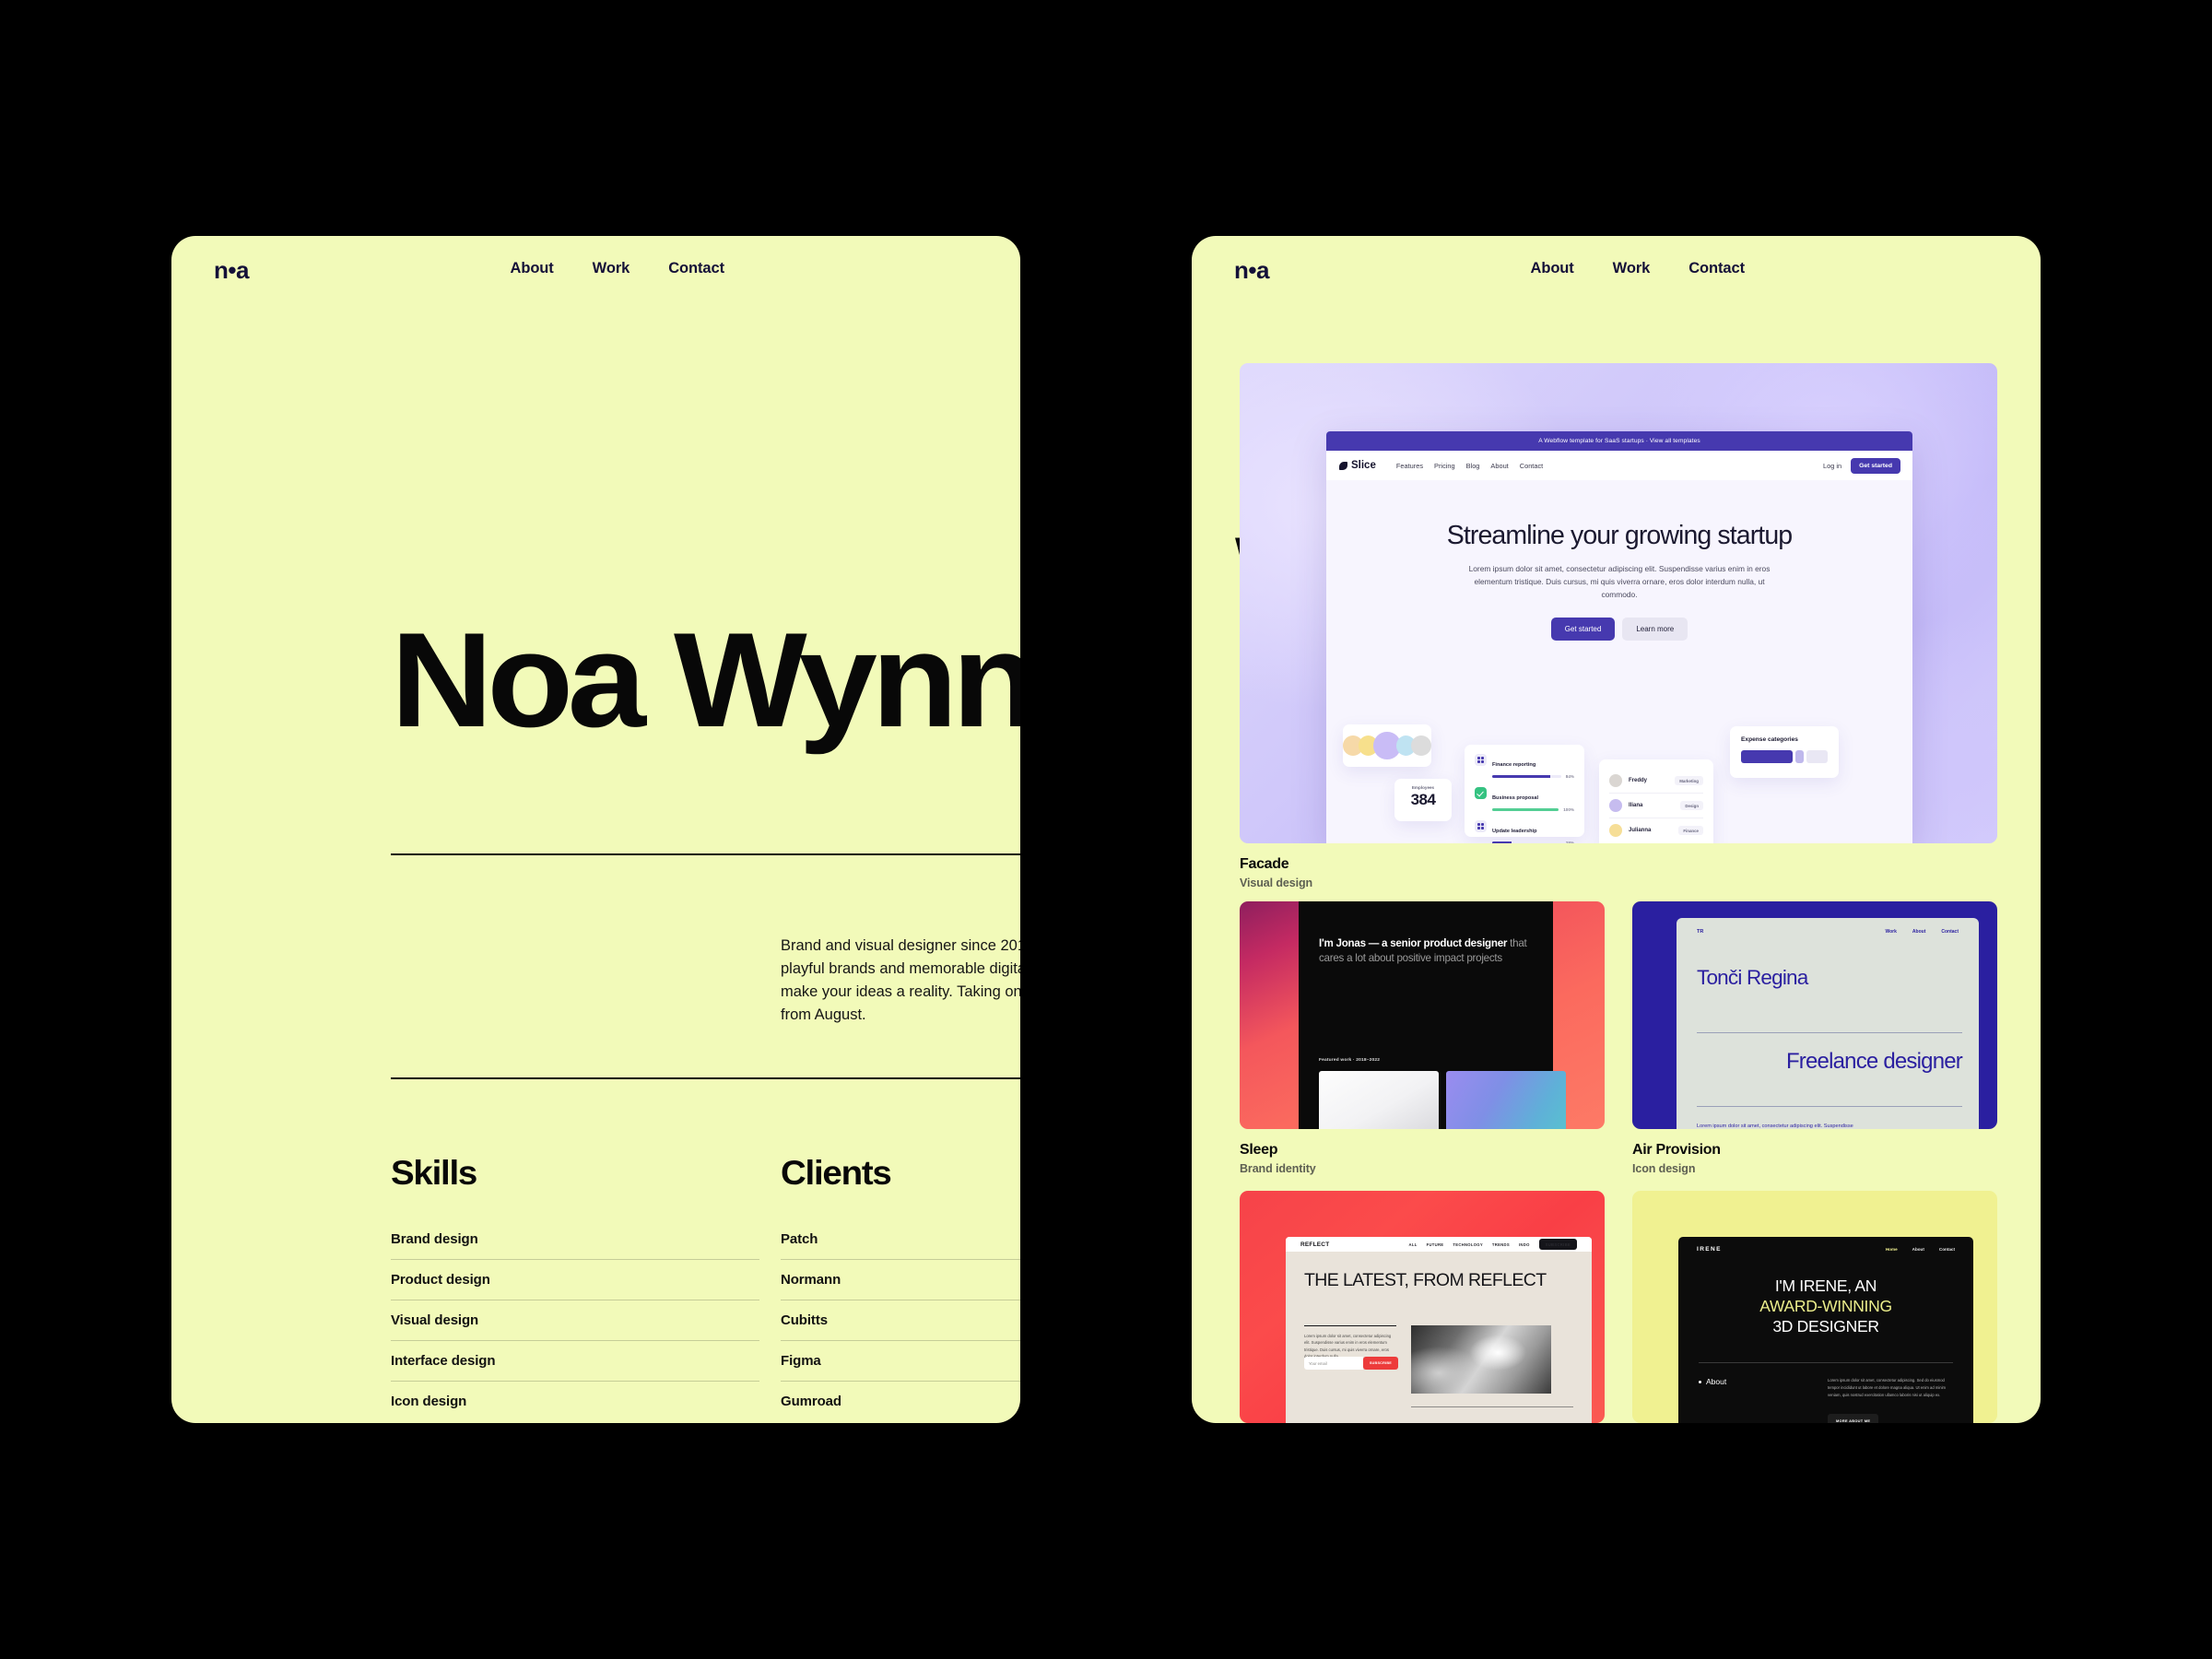 This screenshot has width=2212, height=1659. I want to click on reflect-nav-future: FUTURE, so click(1435, 1244).